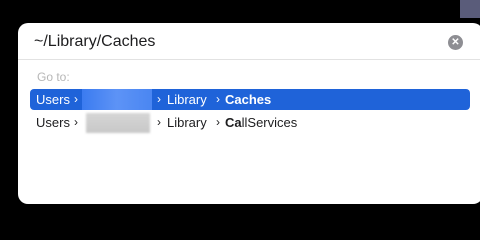 Image resolution: width=480 pixels, height=240 pixels. I want to click on match-highlight: Ca, so click(233, 122).